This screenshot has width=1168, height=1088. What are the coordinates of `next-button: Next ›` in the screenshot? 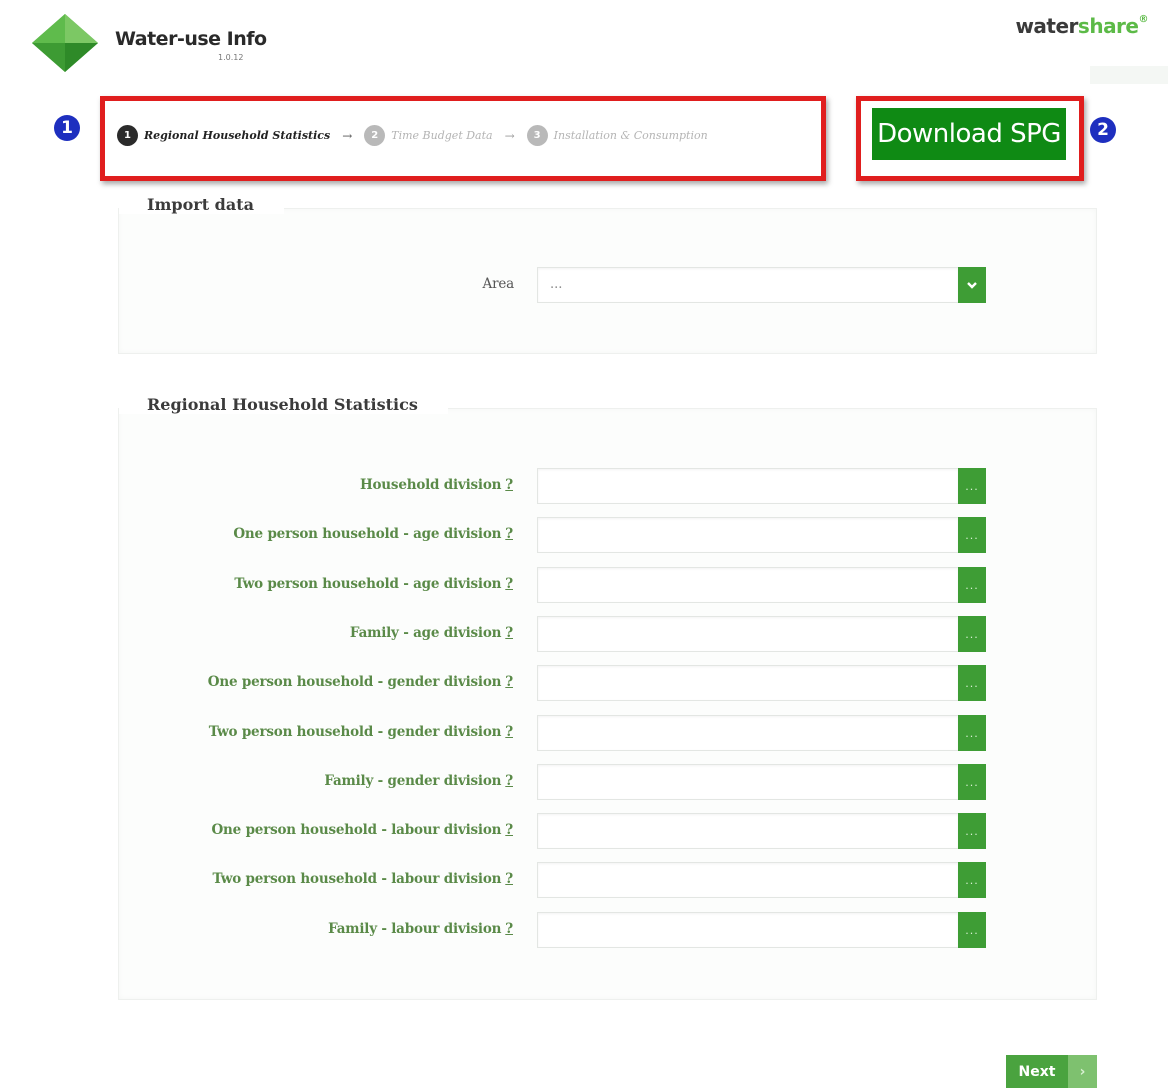 It's located at (1051, 1071).